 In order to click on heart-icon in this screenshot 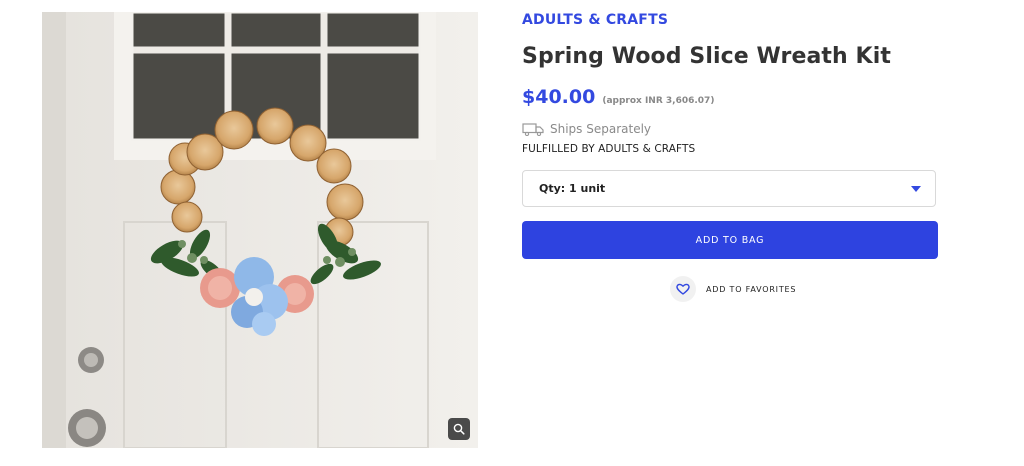, I will do `click(683, 289)`.